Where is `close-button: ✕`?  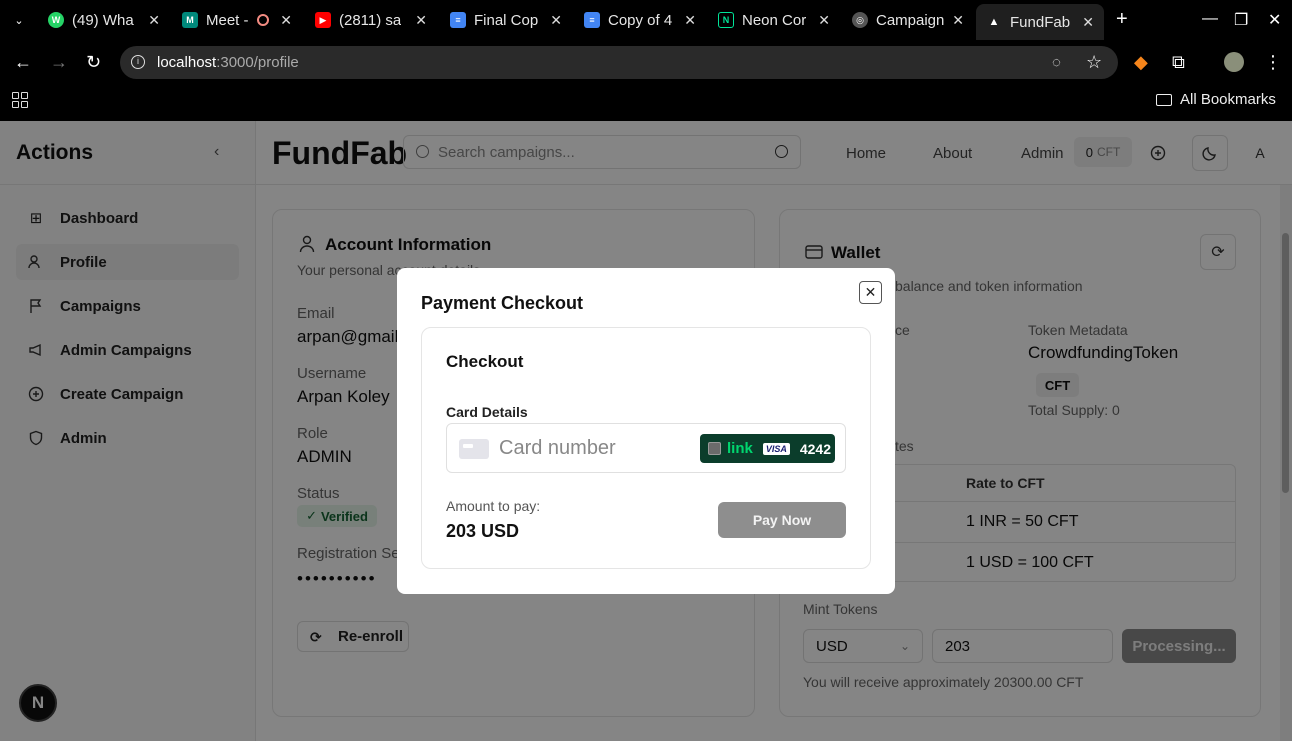
close-button: ✕ is located at coordinates (870, 292).